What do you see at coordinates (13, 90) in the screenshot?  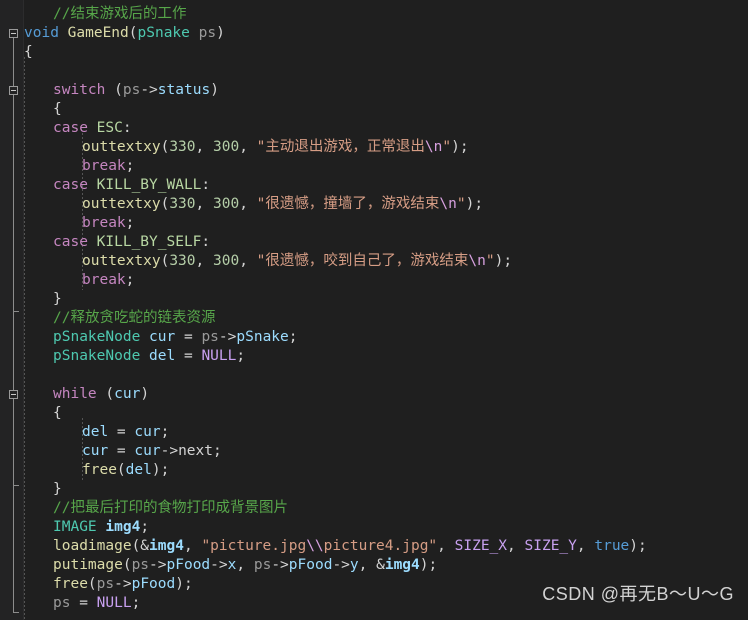 I see `fold-box-switch` at bounding box center [13, 90].